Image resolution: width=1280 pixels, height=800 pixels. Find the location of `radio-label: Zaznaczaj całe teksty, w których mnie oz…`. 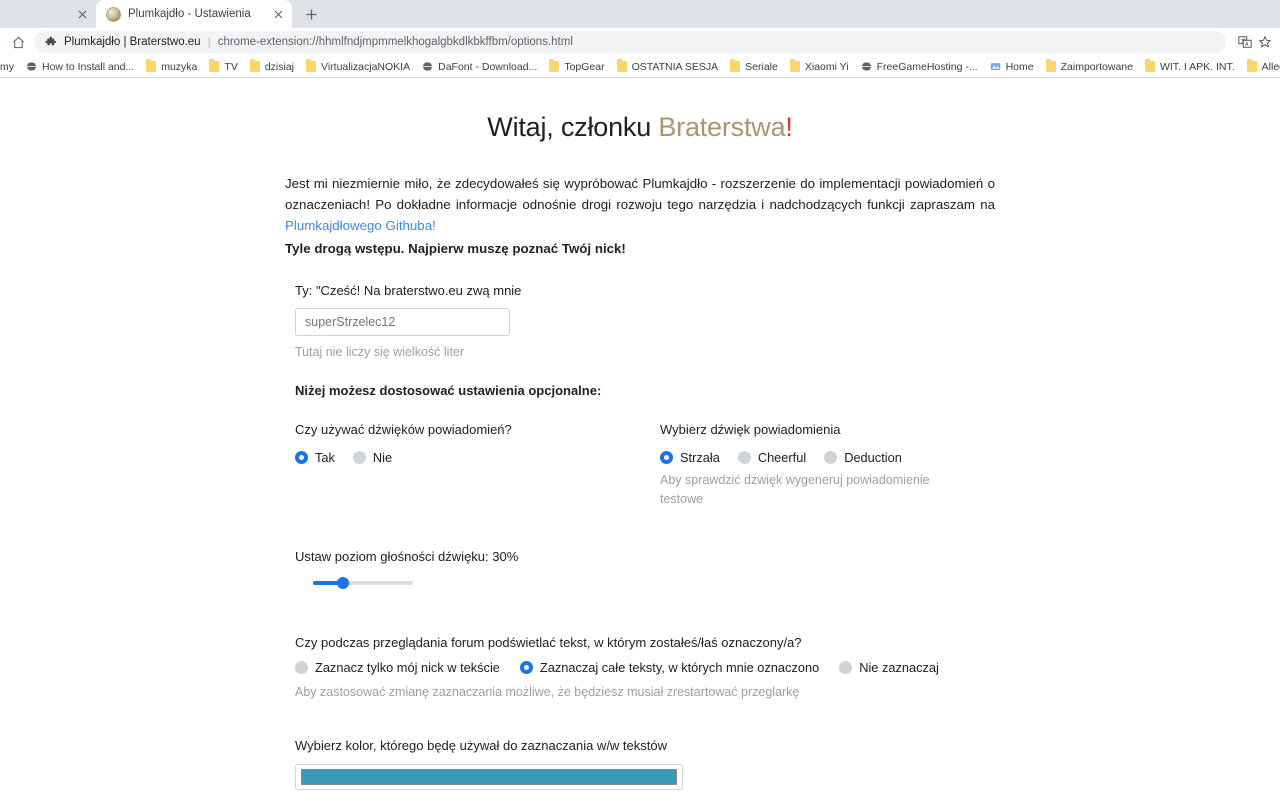

radio-label: Zaznaczaj całe teksty, w których mnie oz… is located at coordinates (679, 667).